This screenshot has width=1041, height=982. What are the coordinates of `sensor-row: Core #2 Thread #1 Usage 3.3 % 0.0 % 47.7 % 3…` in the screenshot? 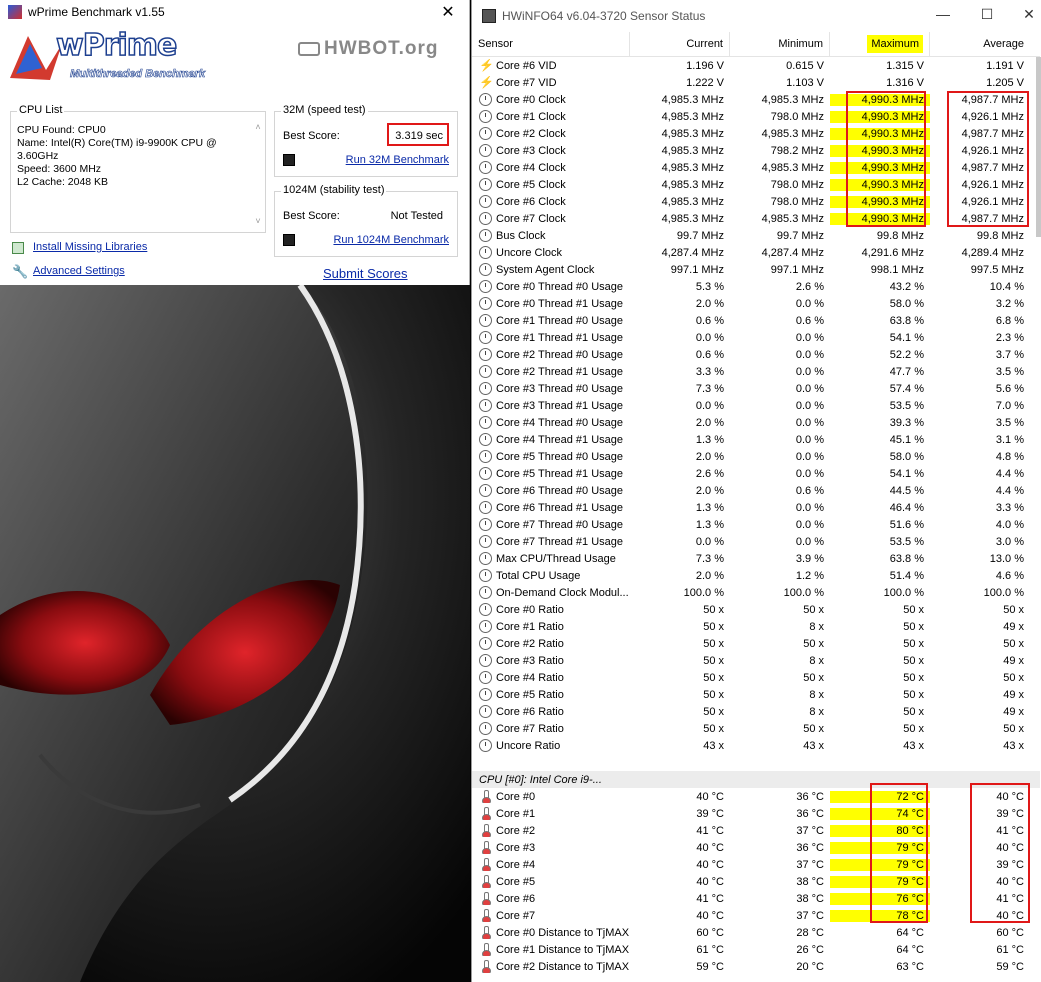 It's located at (756, 371).